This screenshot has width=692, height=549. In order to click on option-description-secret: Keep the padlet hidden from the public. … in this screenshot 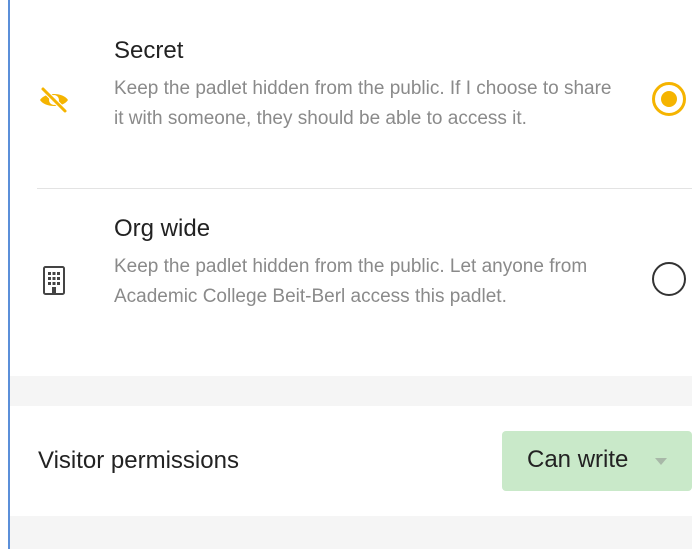, I will do `click(363, 103)`.